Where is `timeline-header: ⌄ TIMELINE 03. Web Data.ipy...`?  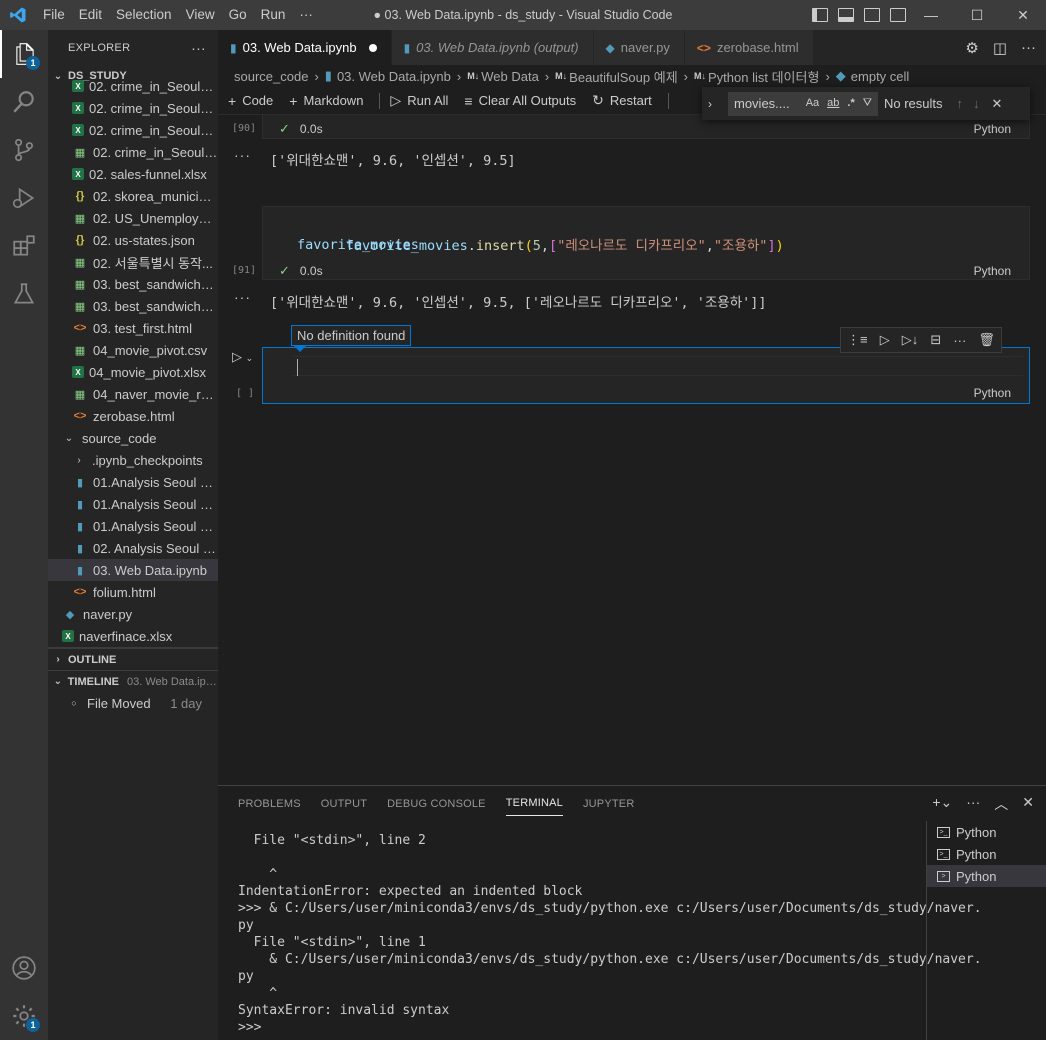 timeline-header: ⌄ TIMELINE 03. Web Data.ipy... is located at coordinates (133, 681).